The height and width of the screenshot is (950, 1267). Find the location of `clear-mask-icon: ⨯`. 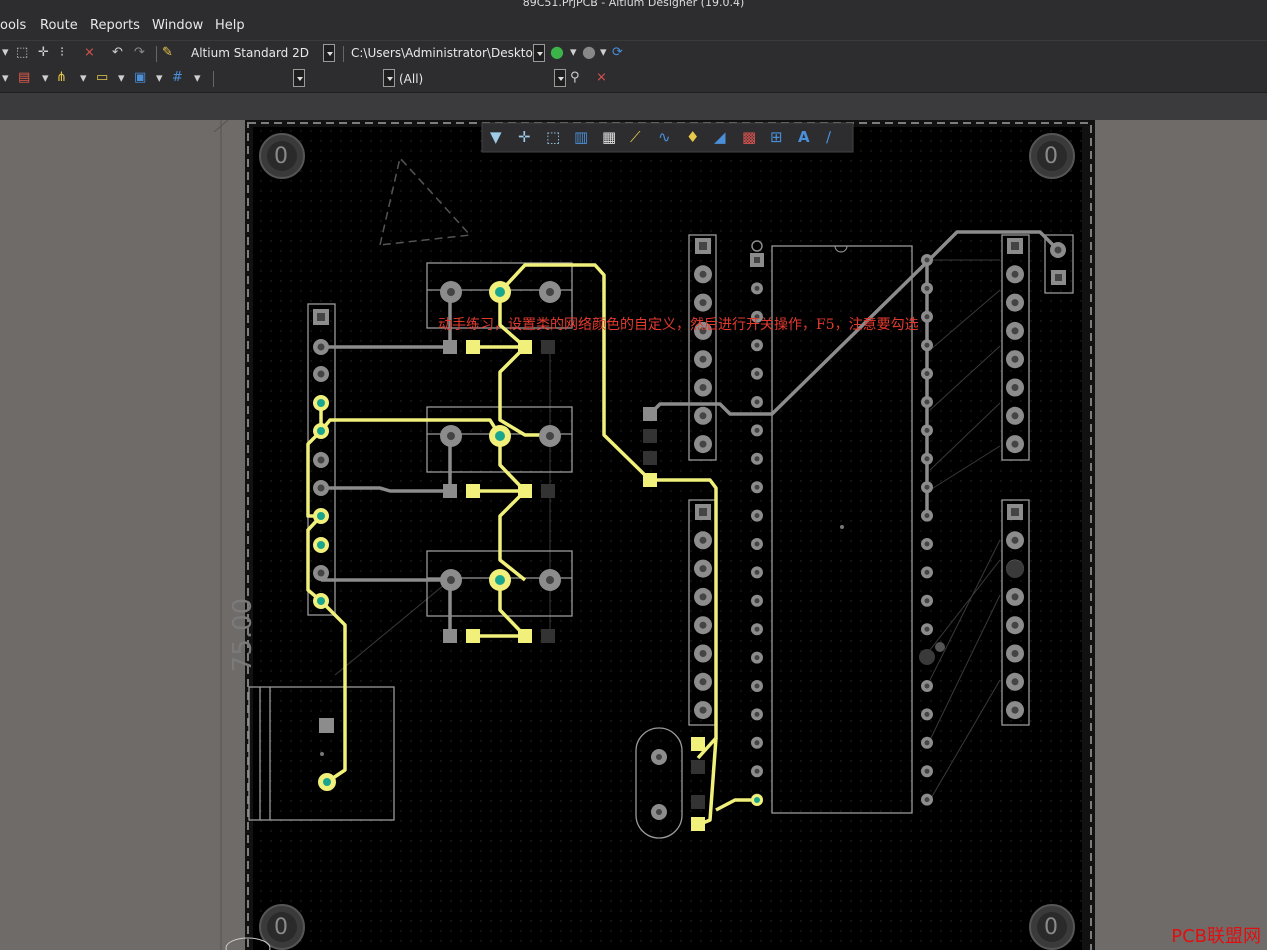

clear-mask-icon: ⨯ is located at coordinates (601, 78).